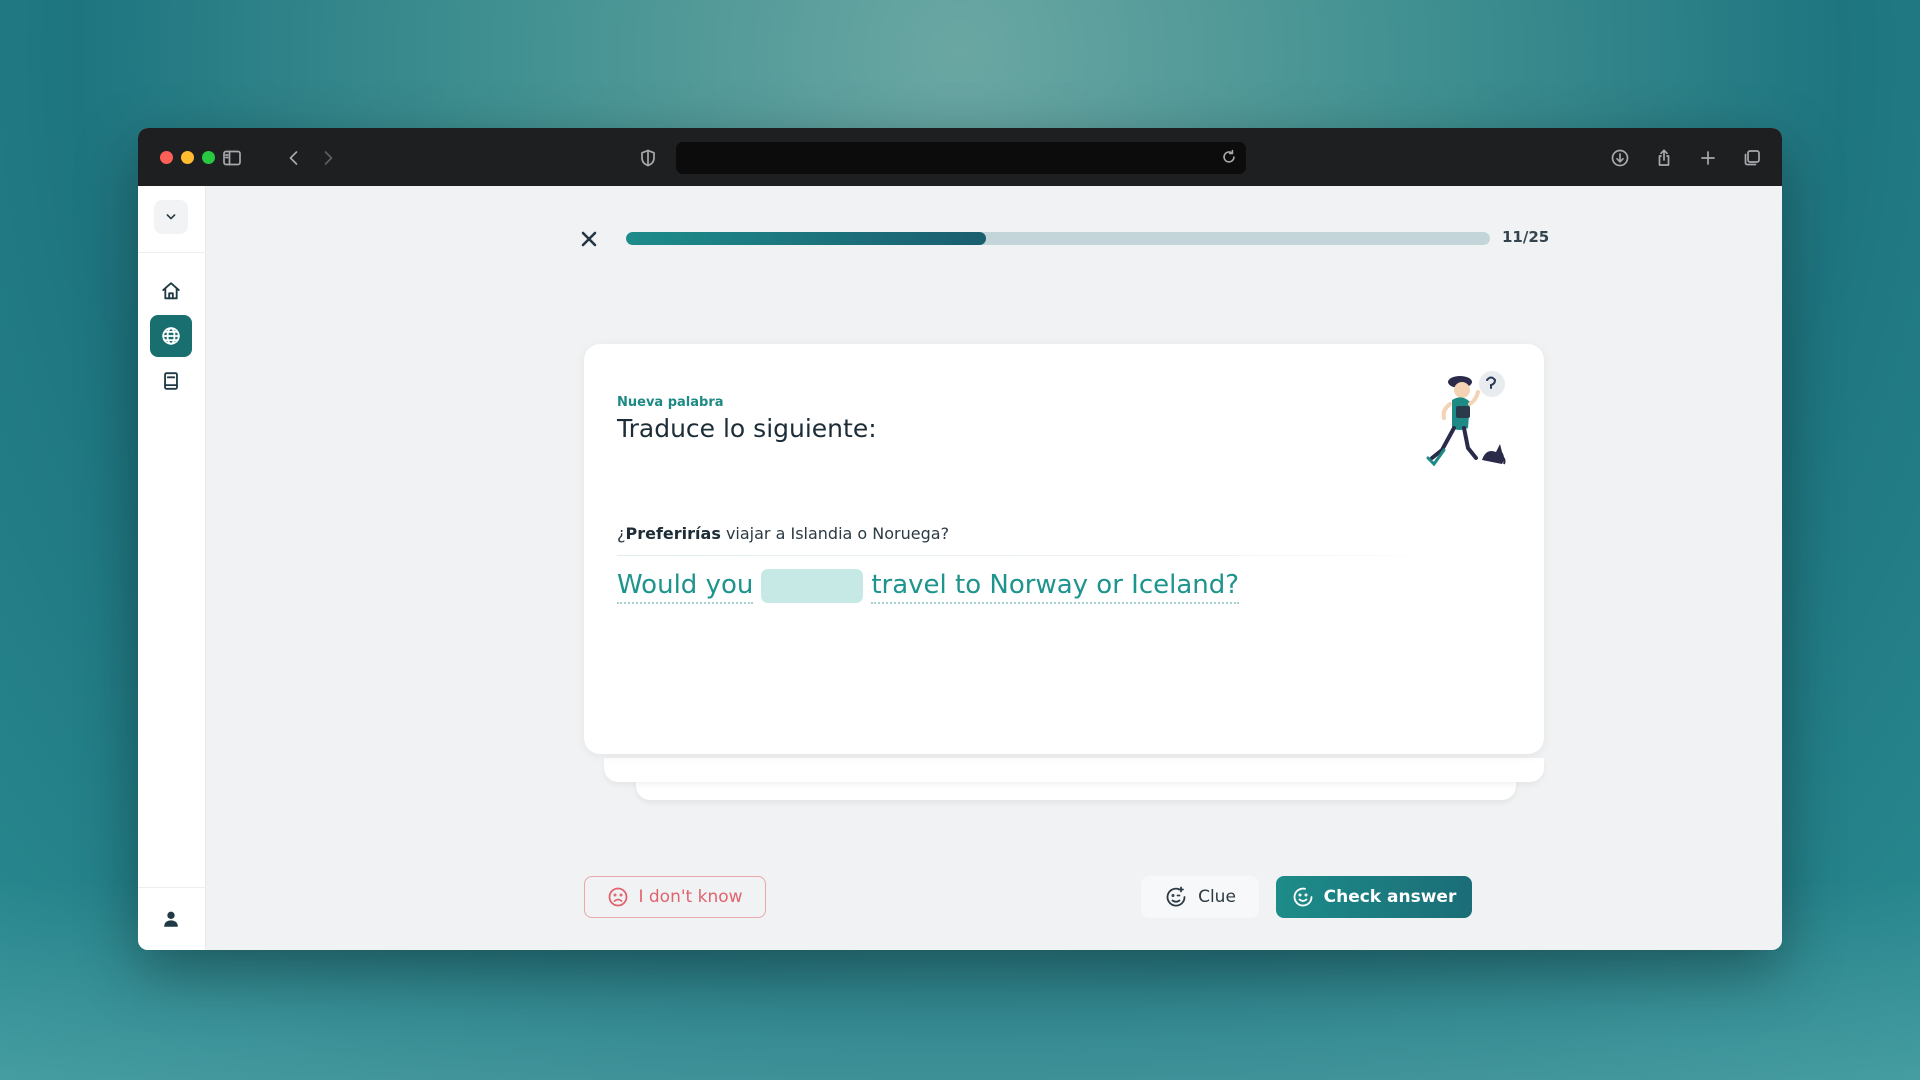 This screenshot has height=1080, width=1920. What do you see at coordinates (294, 158) in the screenshot?
I see `back-icon` at bounding box center [294, 158].